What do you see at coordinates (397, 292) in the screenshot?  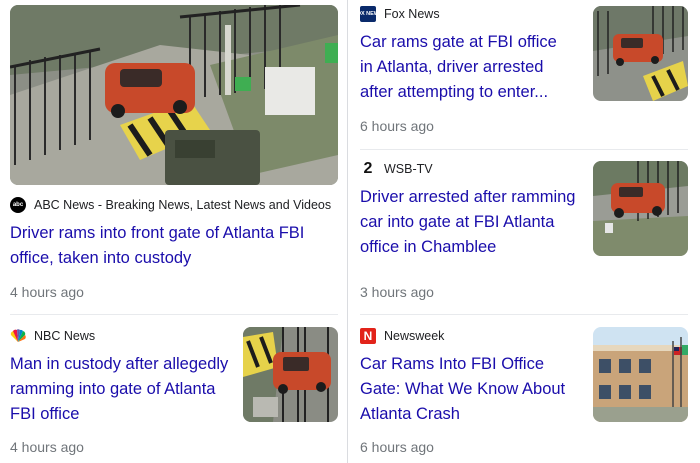 I see `article-timestamp: 3 hours ago` at bounding box center [397, 292].